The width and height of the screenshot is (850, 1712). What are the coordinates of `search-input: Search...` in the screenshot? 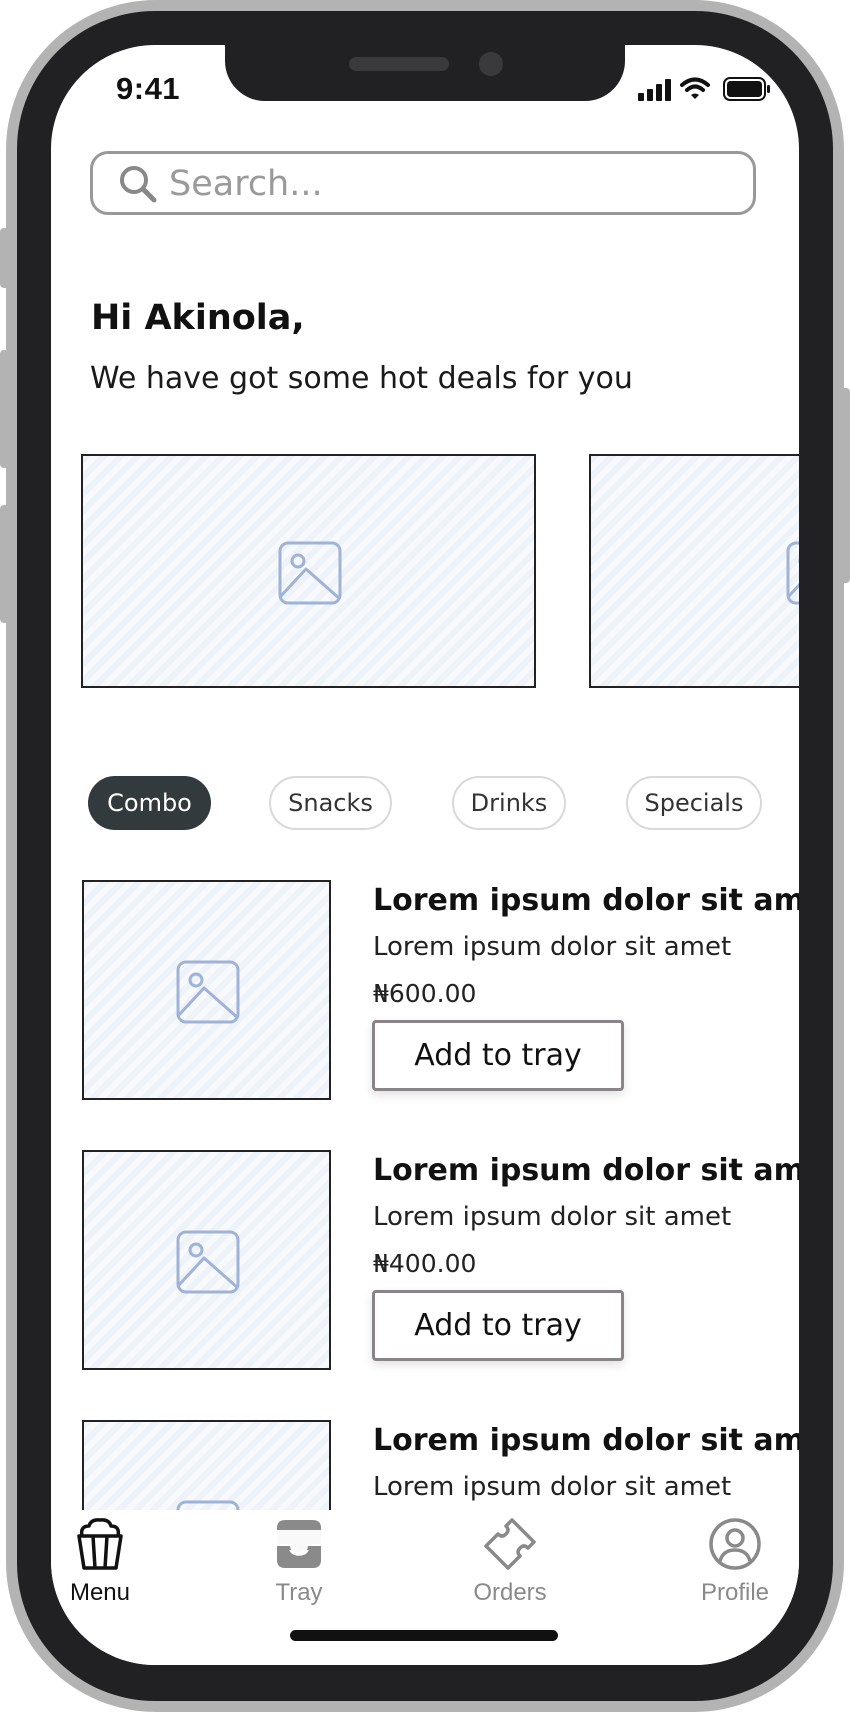 It's located at (423, 183).